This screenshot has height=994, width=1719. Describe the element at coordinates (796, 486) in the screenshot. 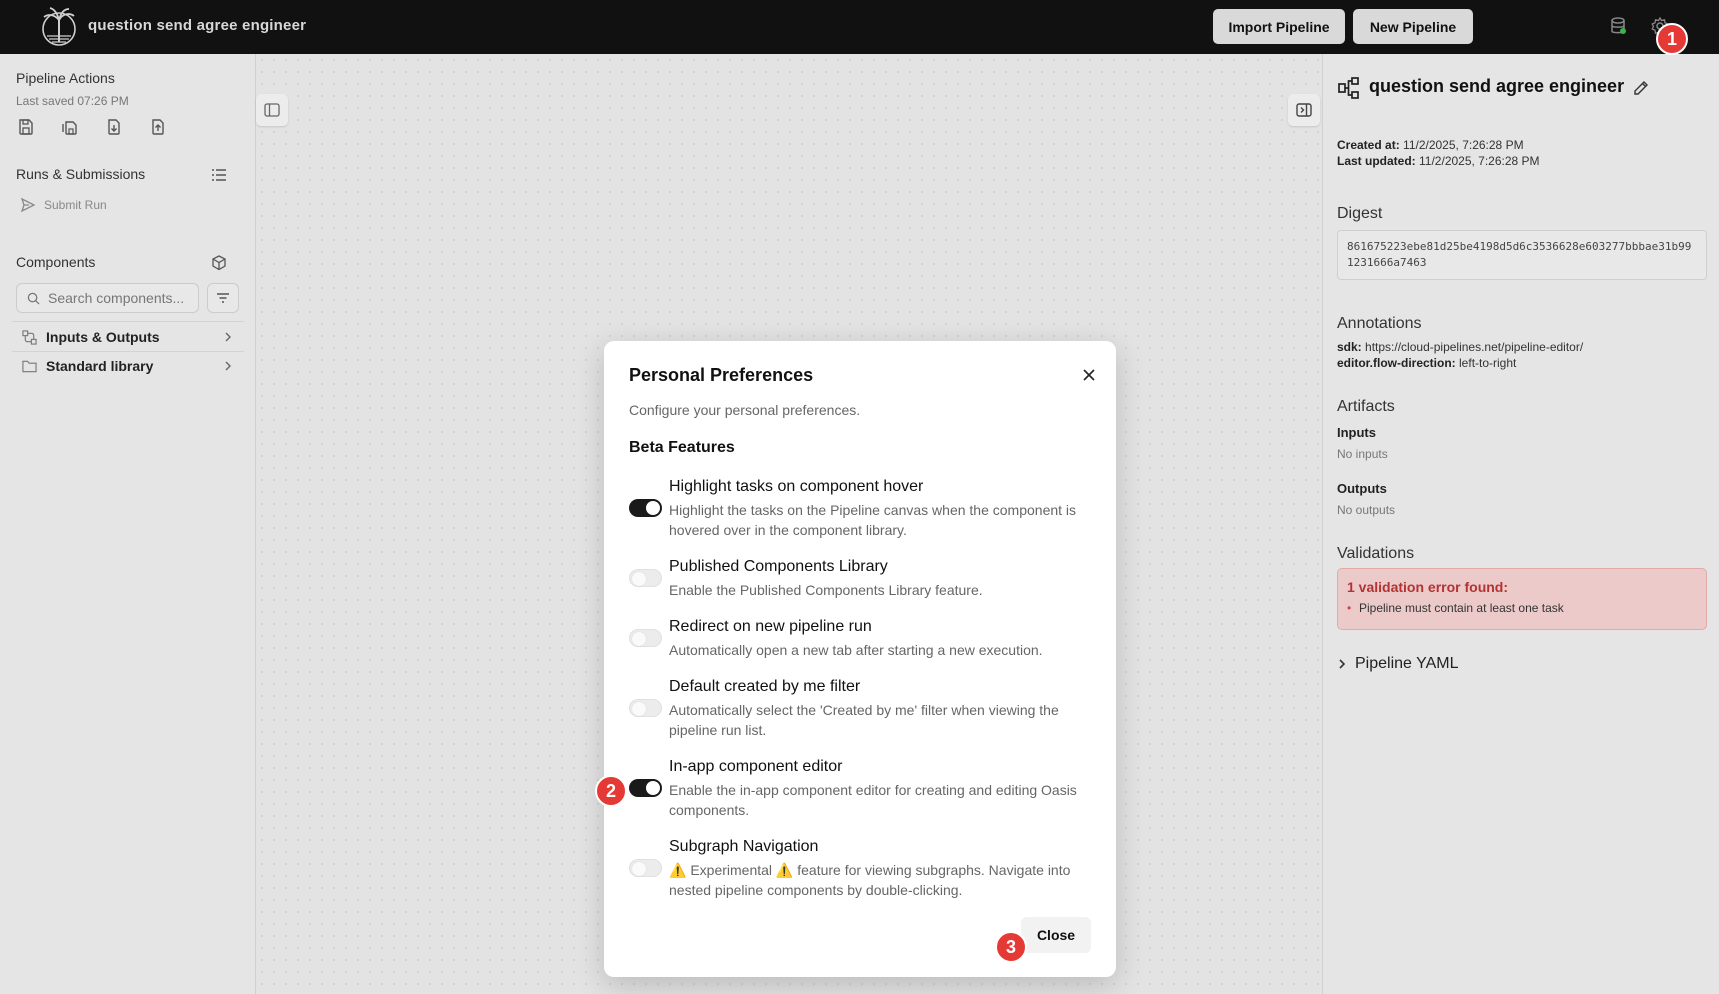

I see `pref-title: Highlight tasks on component hover` at that location.